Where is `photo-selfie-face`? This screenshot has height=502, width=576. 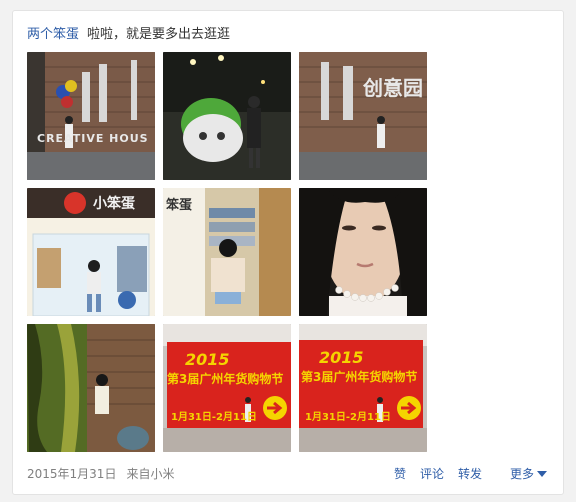 photo-selfie-face is located at coordinates (363, 252).